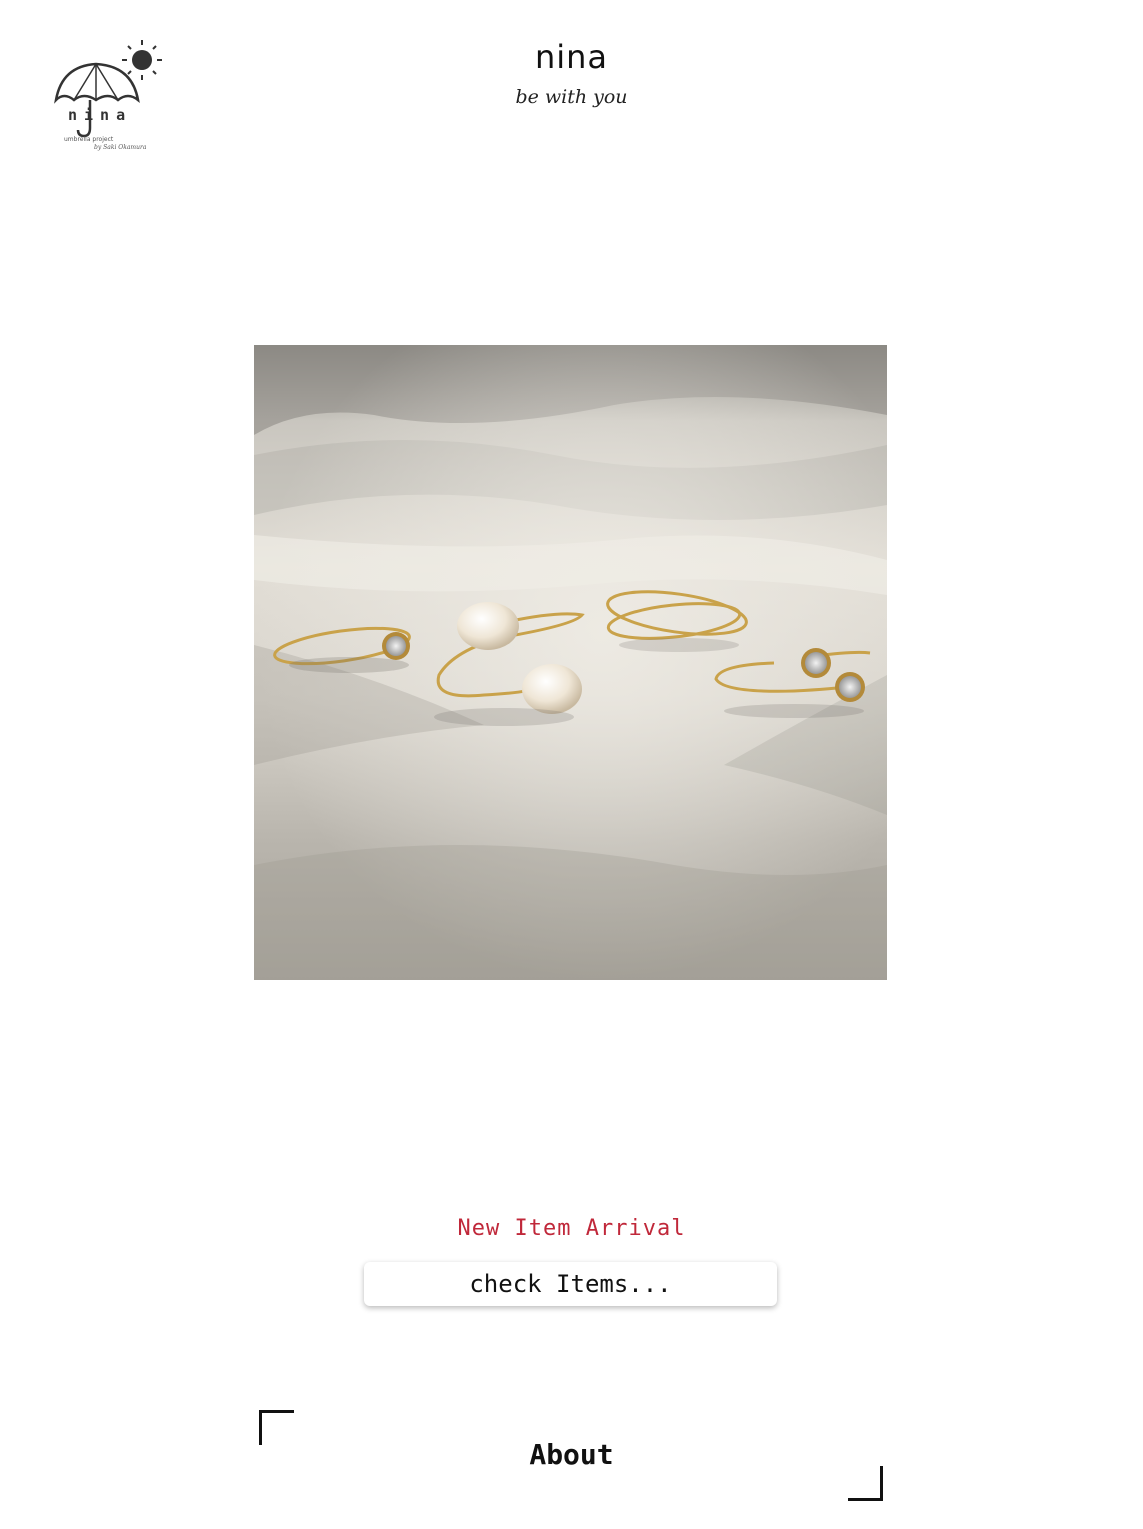  Describe the element at coordinates (571, 97) in the screenshot. I see `tagline: be with you` at that location.